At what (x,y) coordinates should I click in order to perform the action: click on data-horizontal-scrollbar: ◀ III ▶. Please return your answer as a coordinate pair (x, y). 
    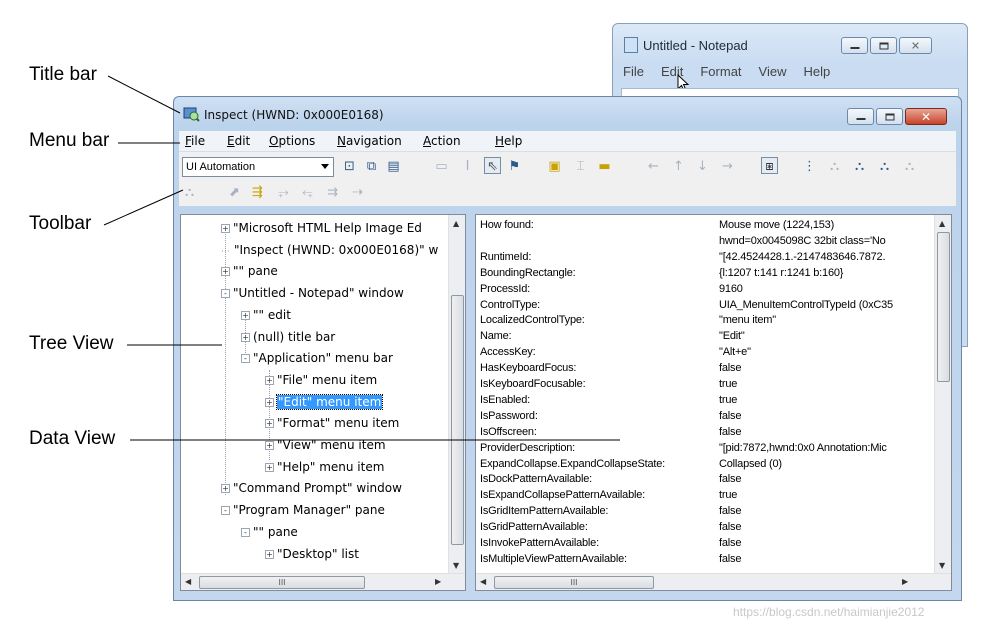
    Looking at the image, I should click on (713, 581).